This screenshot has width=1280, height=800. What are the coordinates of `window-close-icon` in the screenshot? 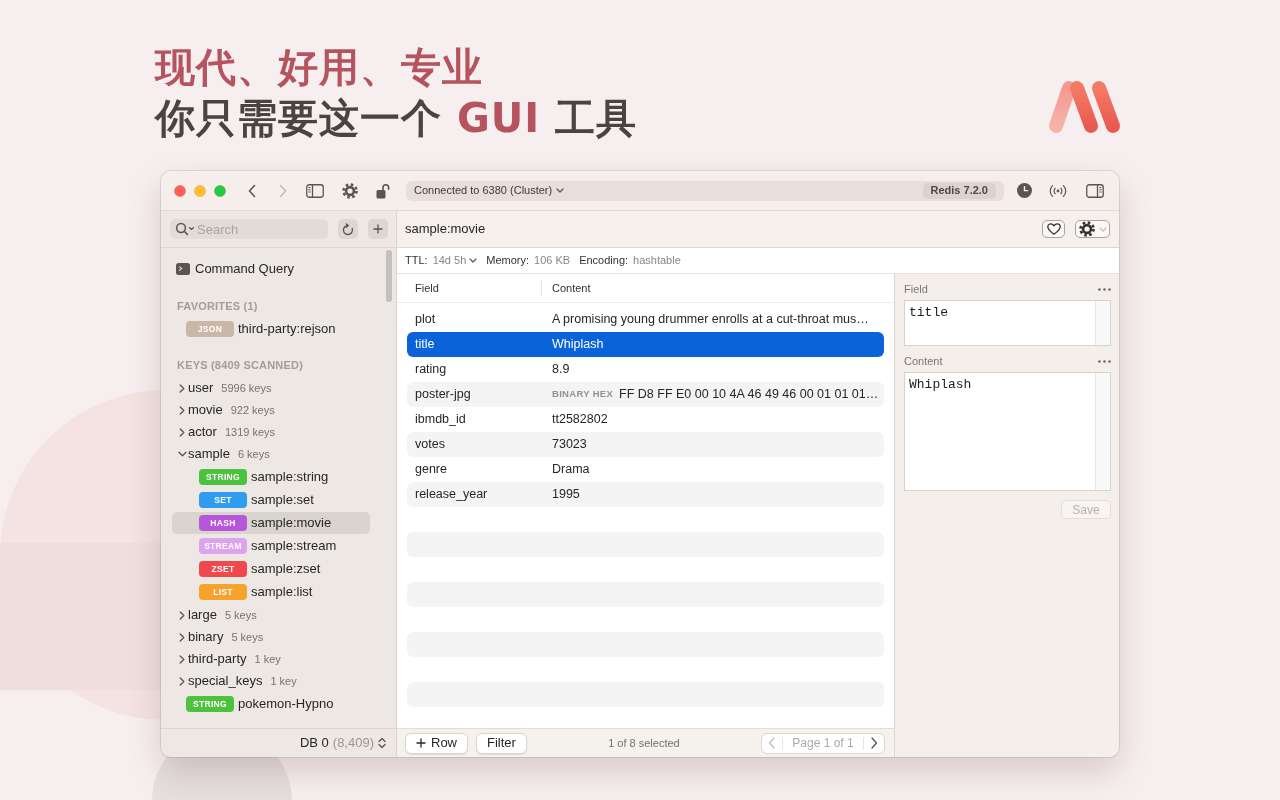 It's located at (180, 190).